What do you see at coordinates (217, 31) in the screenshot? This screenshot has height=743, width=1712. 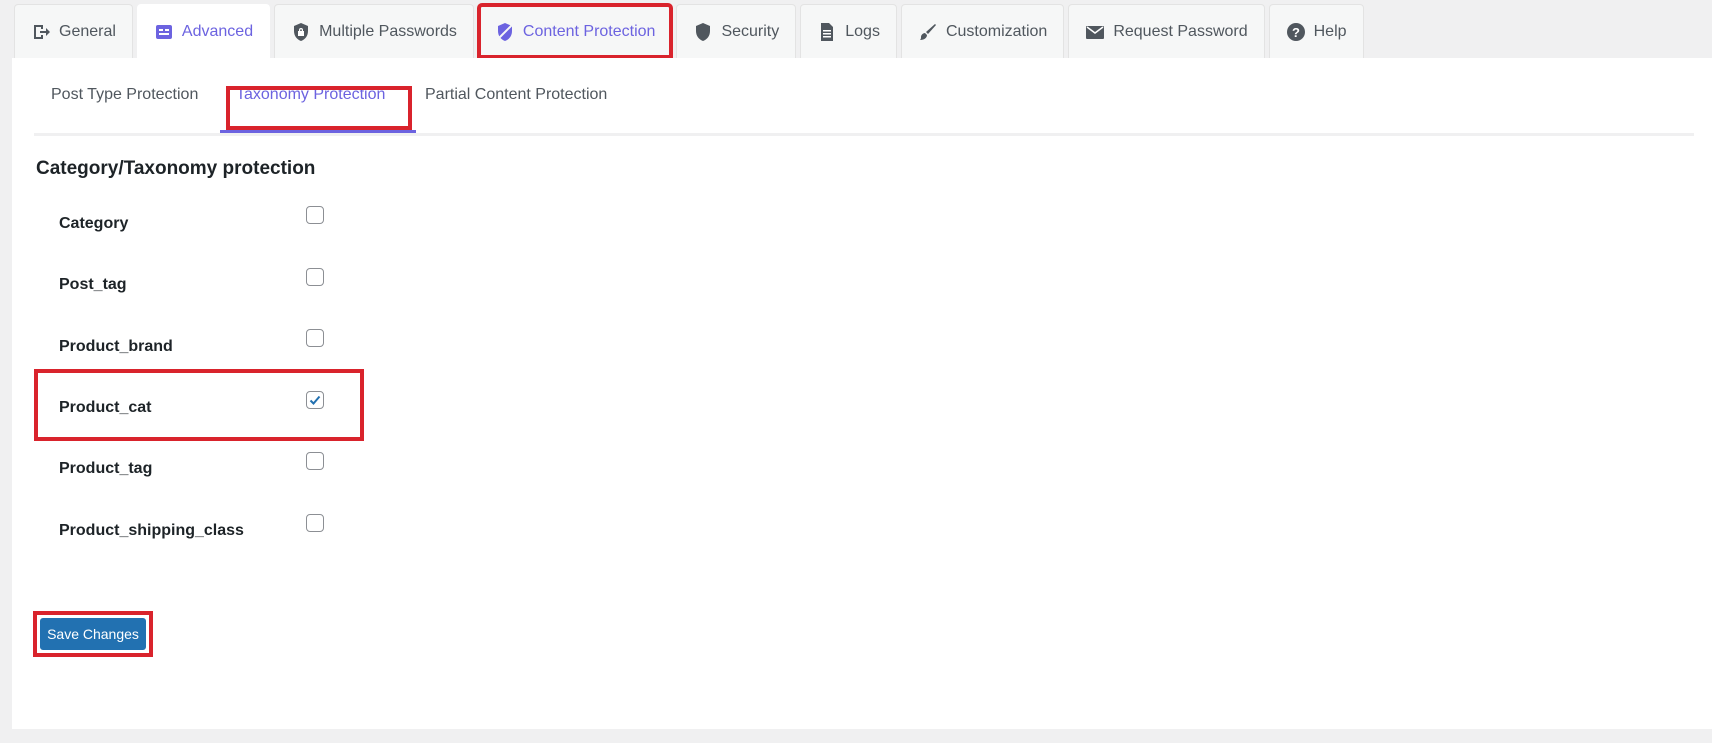 I see `tab-advanced-label: Advanced` at bounding box center [217, 31].